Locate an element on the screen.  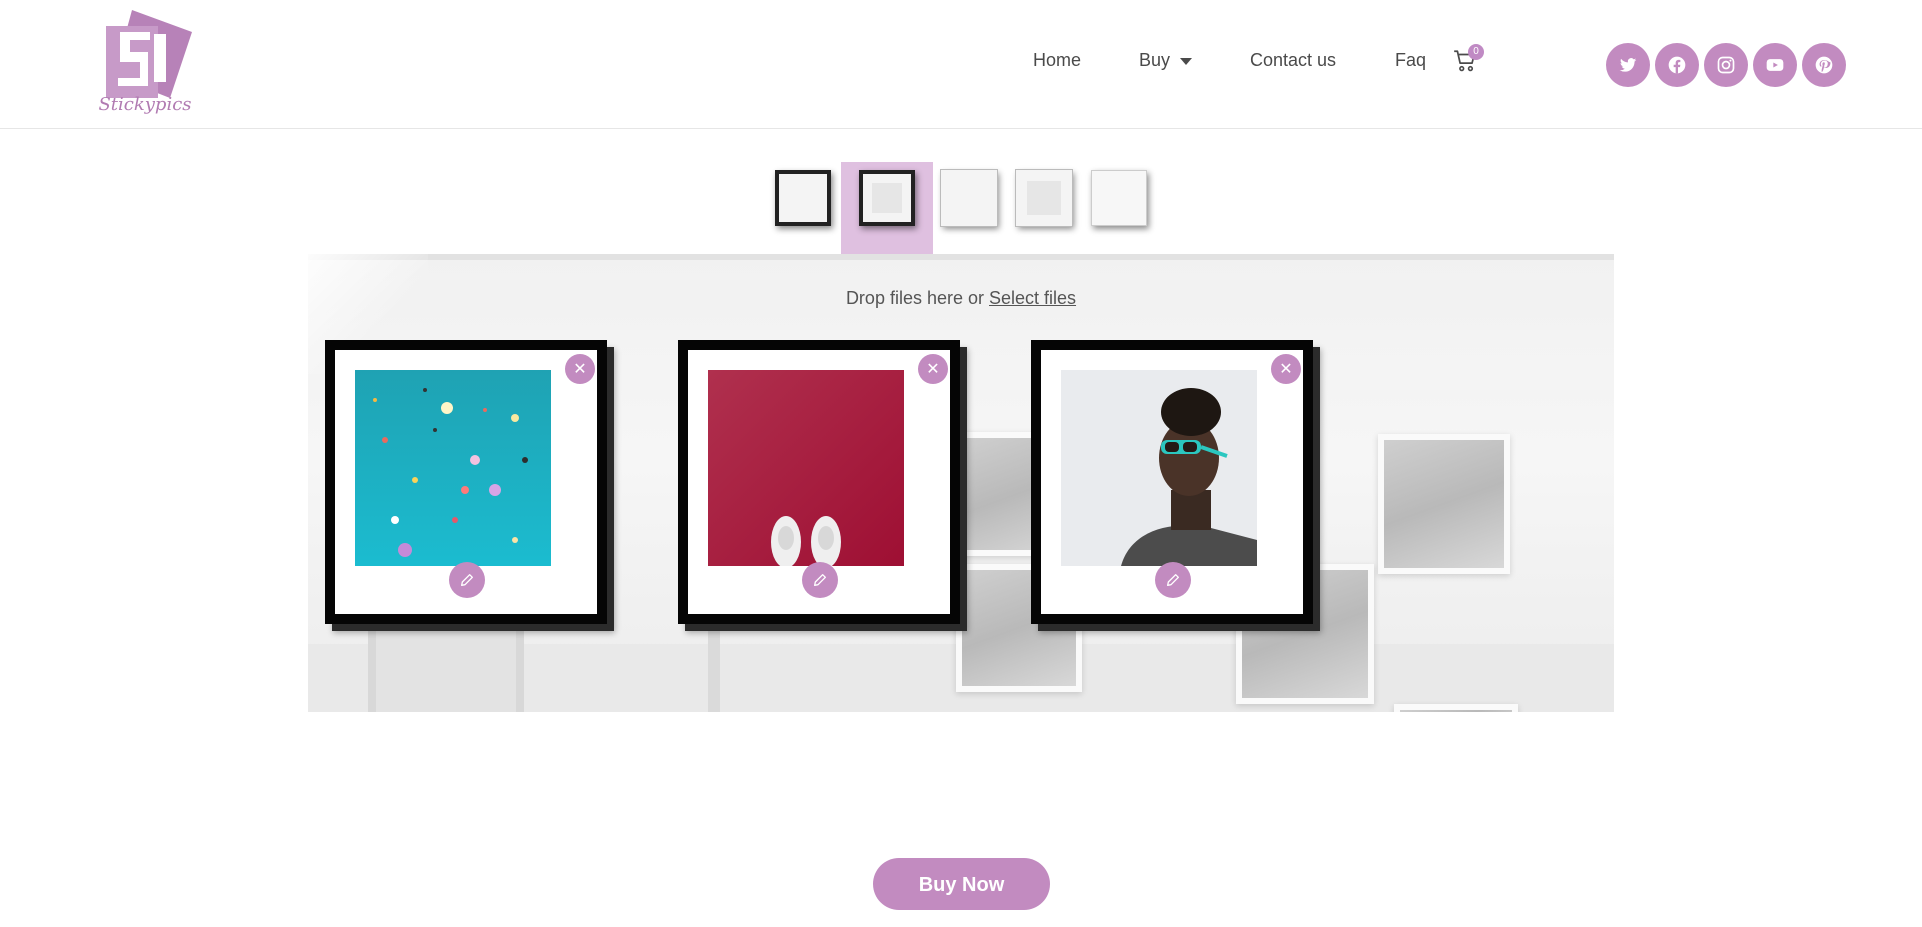
background-door is located at coordinates (446, 668).